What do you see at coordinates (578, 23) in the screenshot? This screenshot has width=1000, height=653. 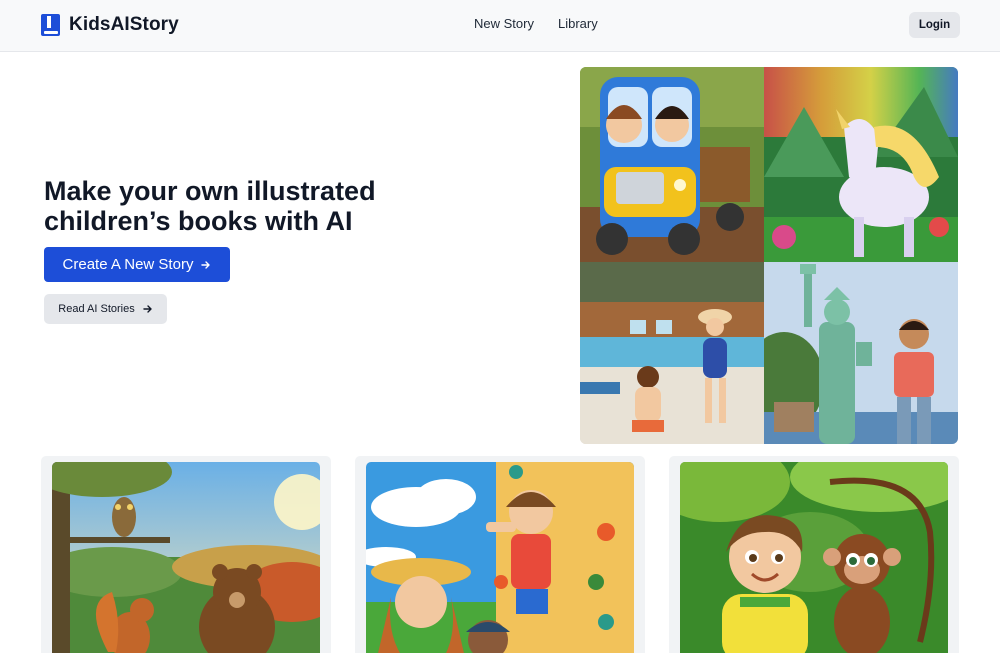 I see `nav-library: Library` at bounding box center [578, 23].